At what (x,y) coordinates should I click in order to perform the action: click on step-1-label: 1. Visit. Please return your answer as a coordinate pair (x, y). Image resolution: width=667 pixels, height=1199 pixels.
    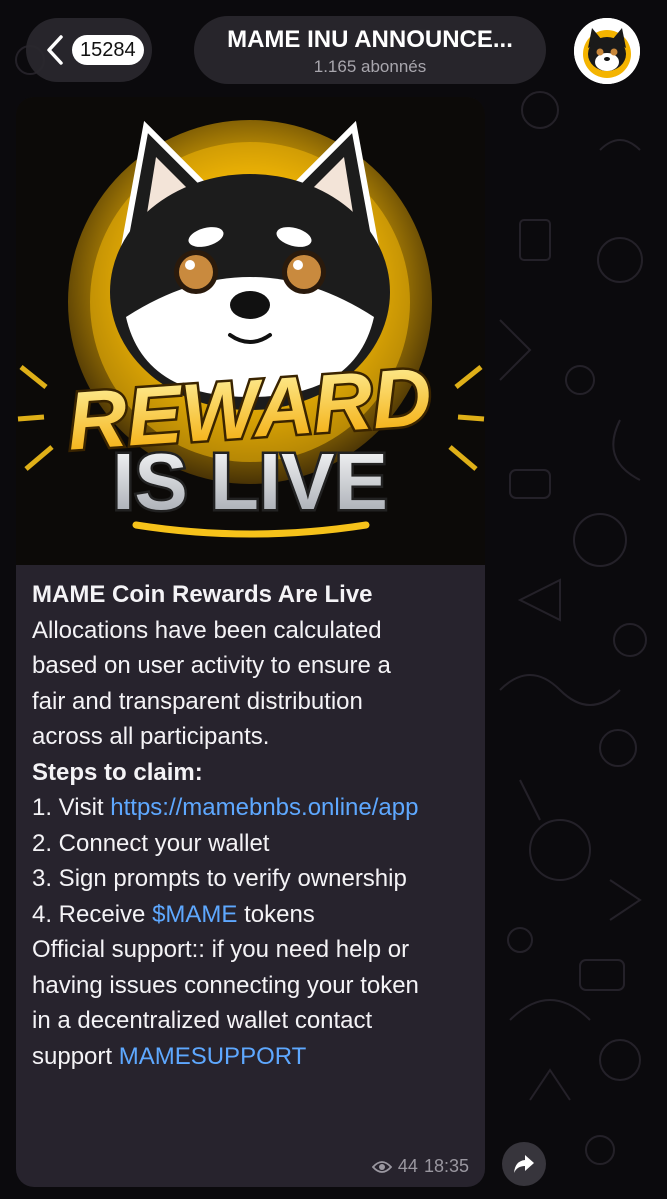
    Looking at the image, I should click on (71, 807).